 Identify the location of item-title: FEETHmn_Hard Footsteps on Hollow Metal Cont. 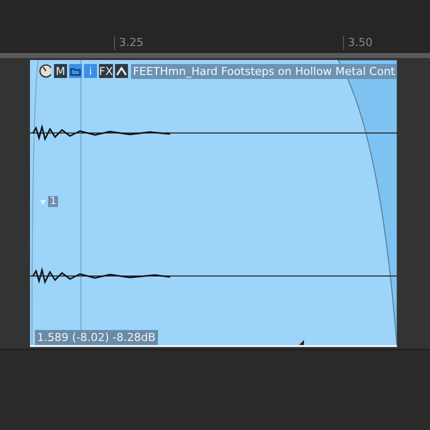
(263, 71).